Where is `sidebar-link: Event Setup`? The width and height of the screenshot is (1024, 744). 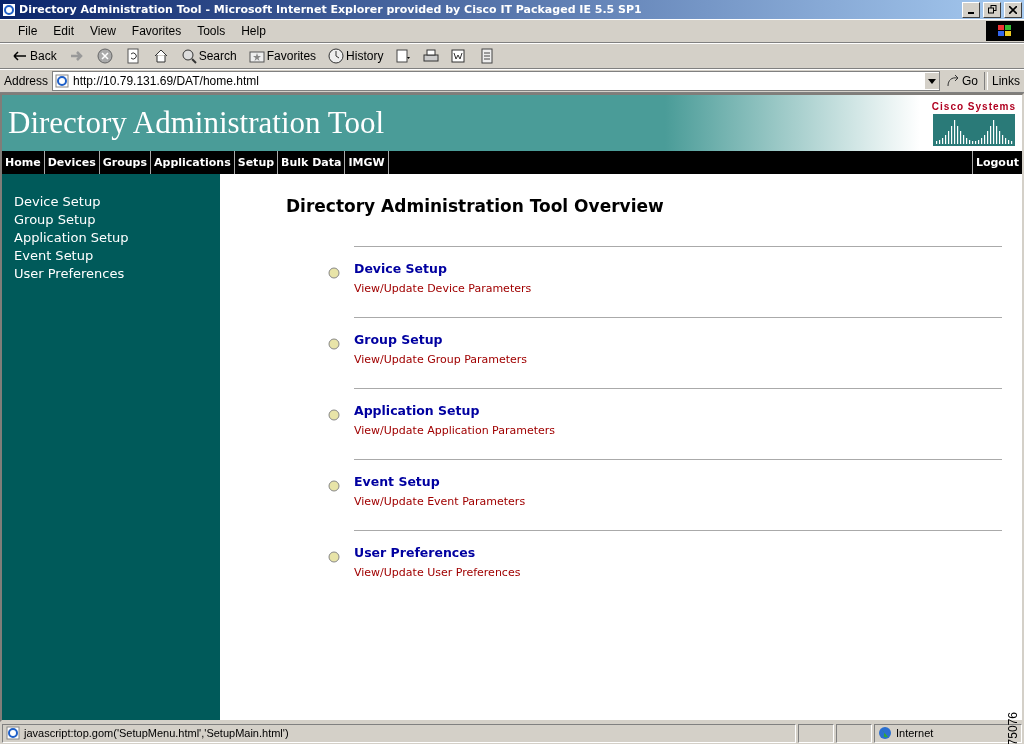 sidebar-link: Event Setup is located at coordinates (117, 255).